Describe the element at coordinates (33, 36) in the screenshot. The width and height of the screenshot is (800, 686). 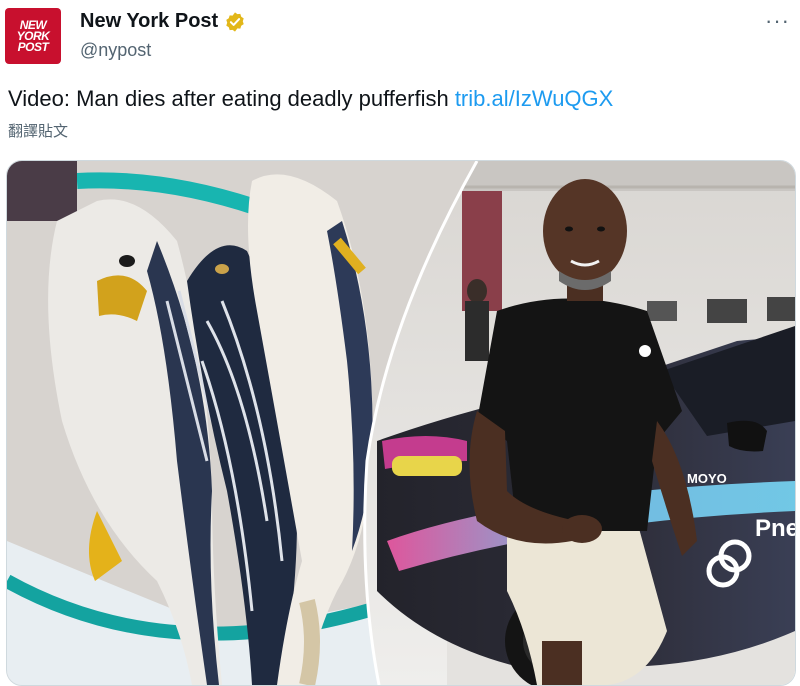
I see `avatar: NEW YORK POST` at that location.